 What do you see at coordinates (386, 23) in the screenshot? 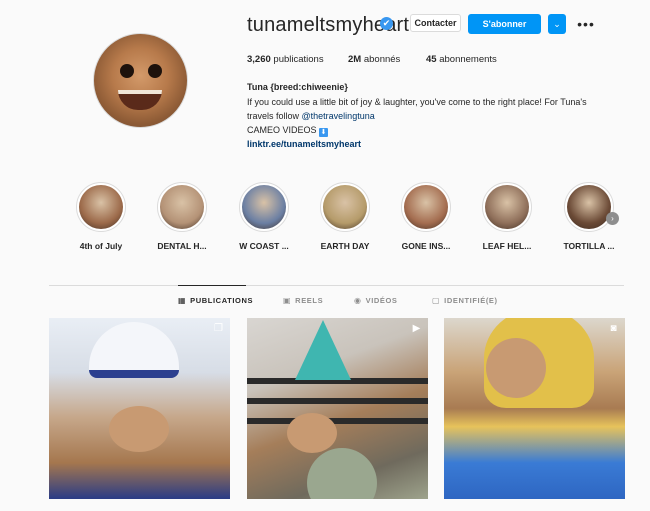
I see `verified-badge-icon: ✔` at bounding box center [386, 23].